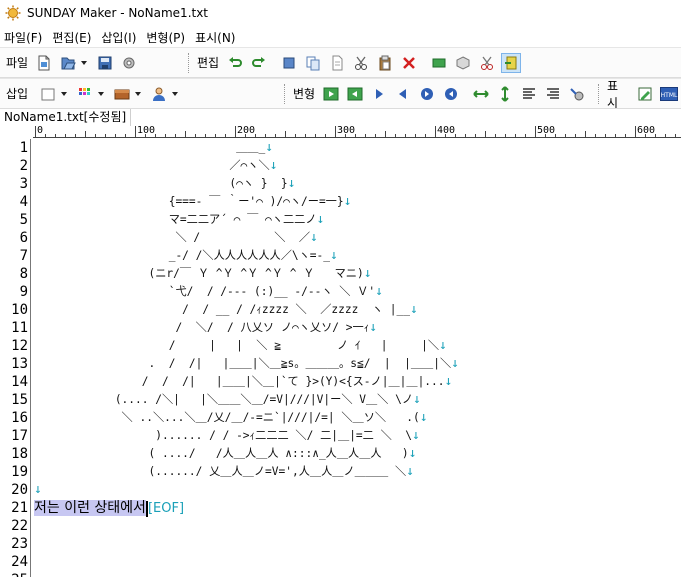  Describe the element at coordinates (340, 117) in the screenshot. I see `document-tab-strip: NoName1.txt[수정됨]` at that location.